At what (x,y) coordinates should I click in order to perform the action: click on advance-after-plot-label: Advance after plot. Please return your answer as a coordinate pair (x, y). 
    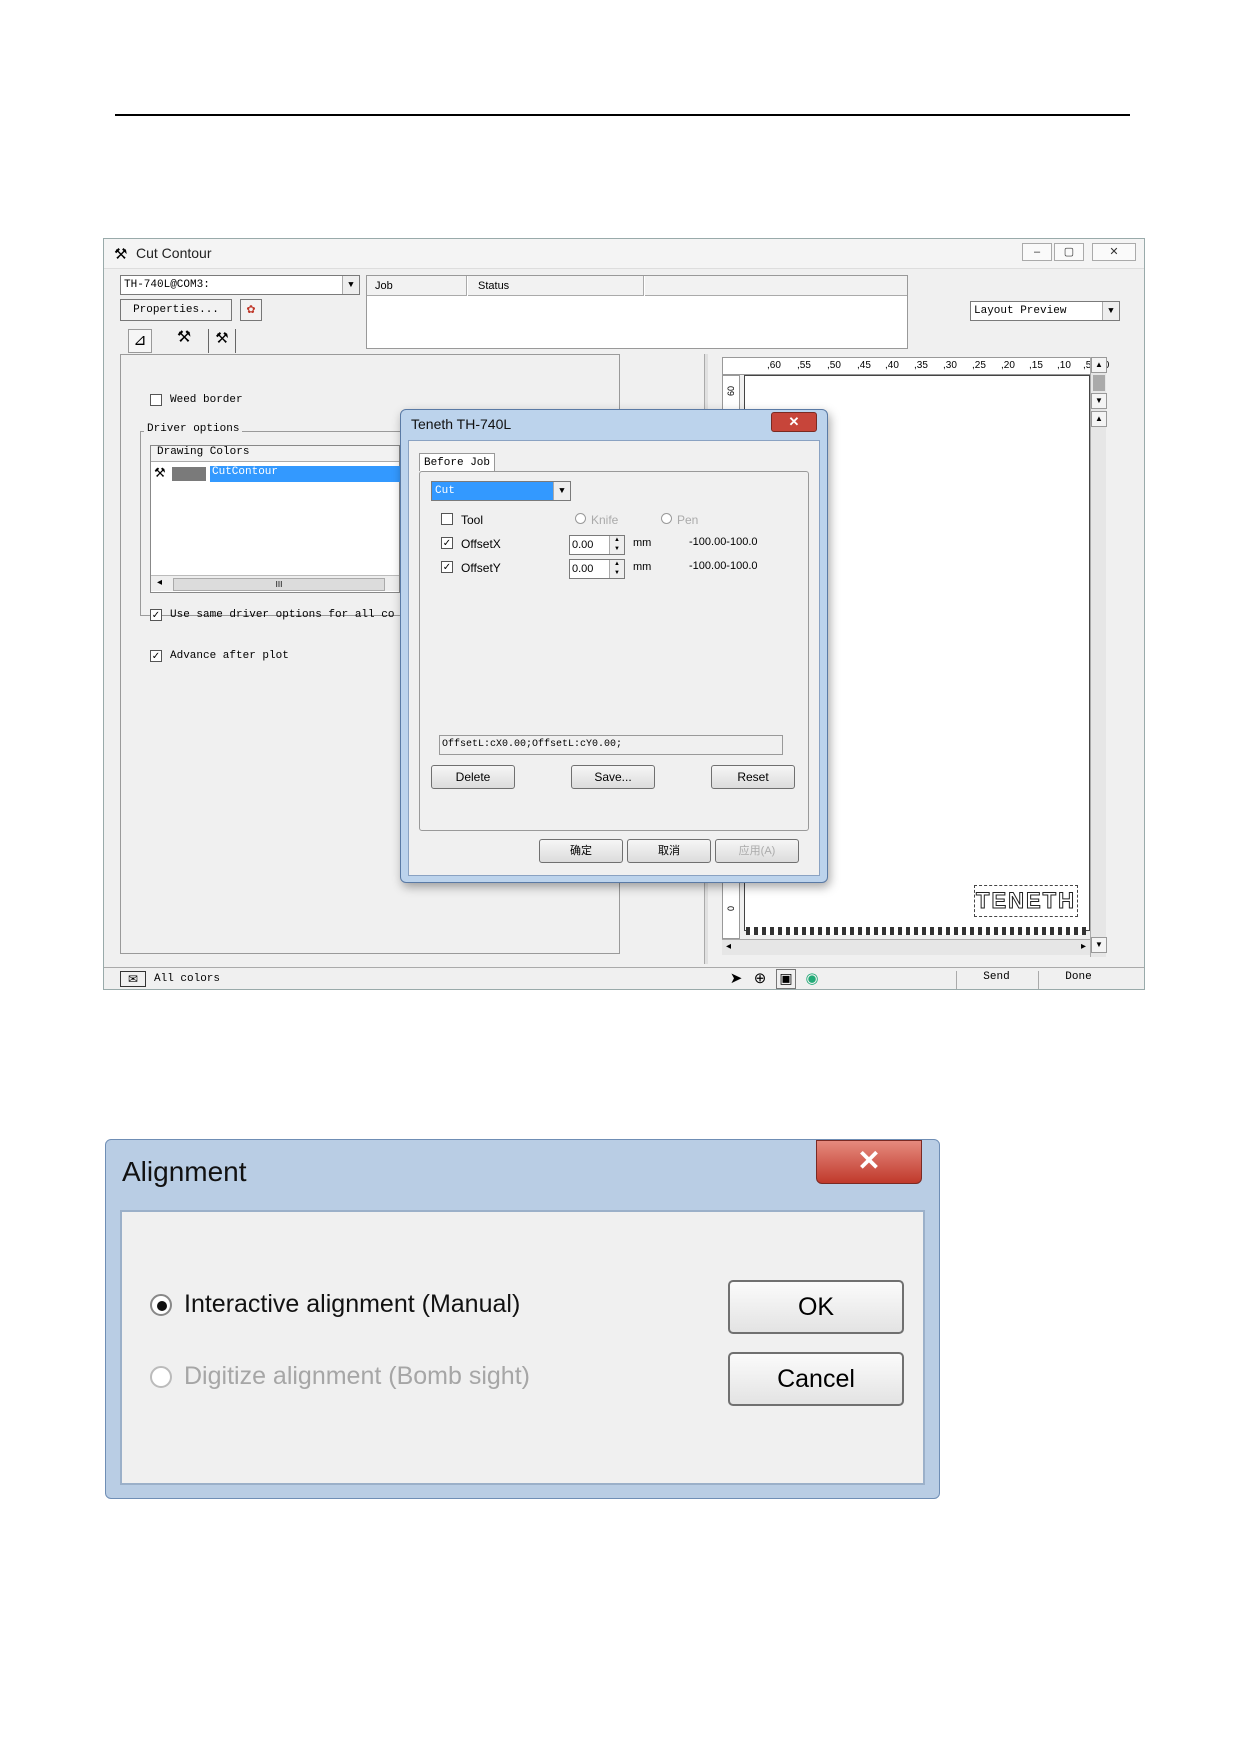
    Looking at the image, I should click on (229, 656).